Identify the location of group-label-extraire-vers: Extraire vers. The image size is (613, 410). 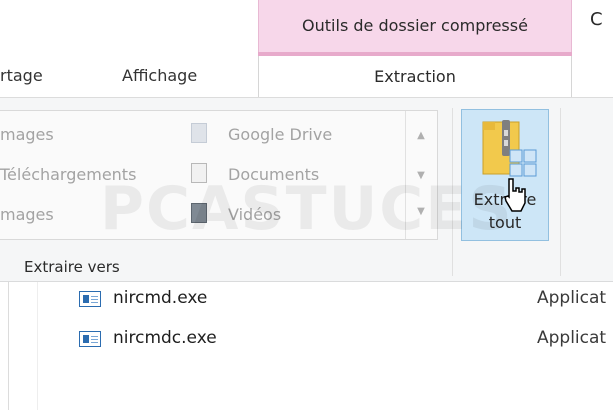
(72, 267).